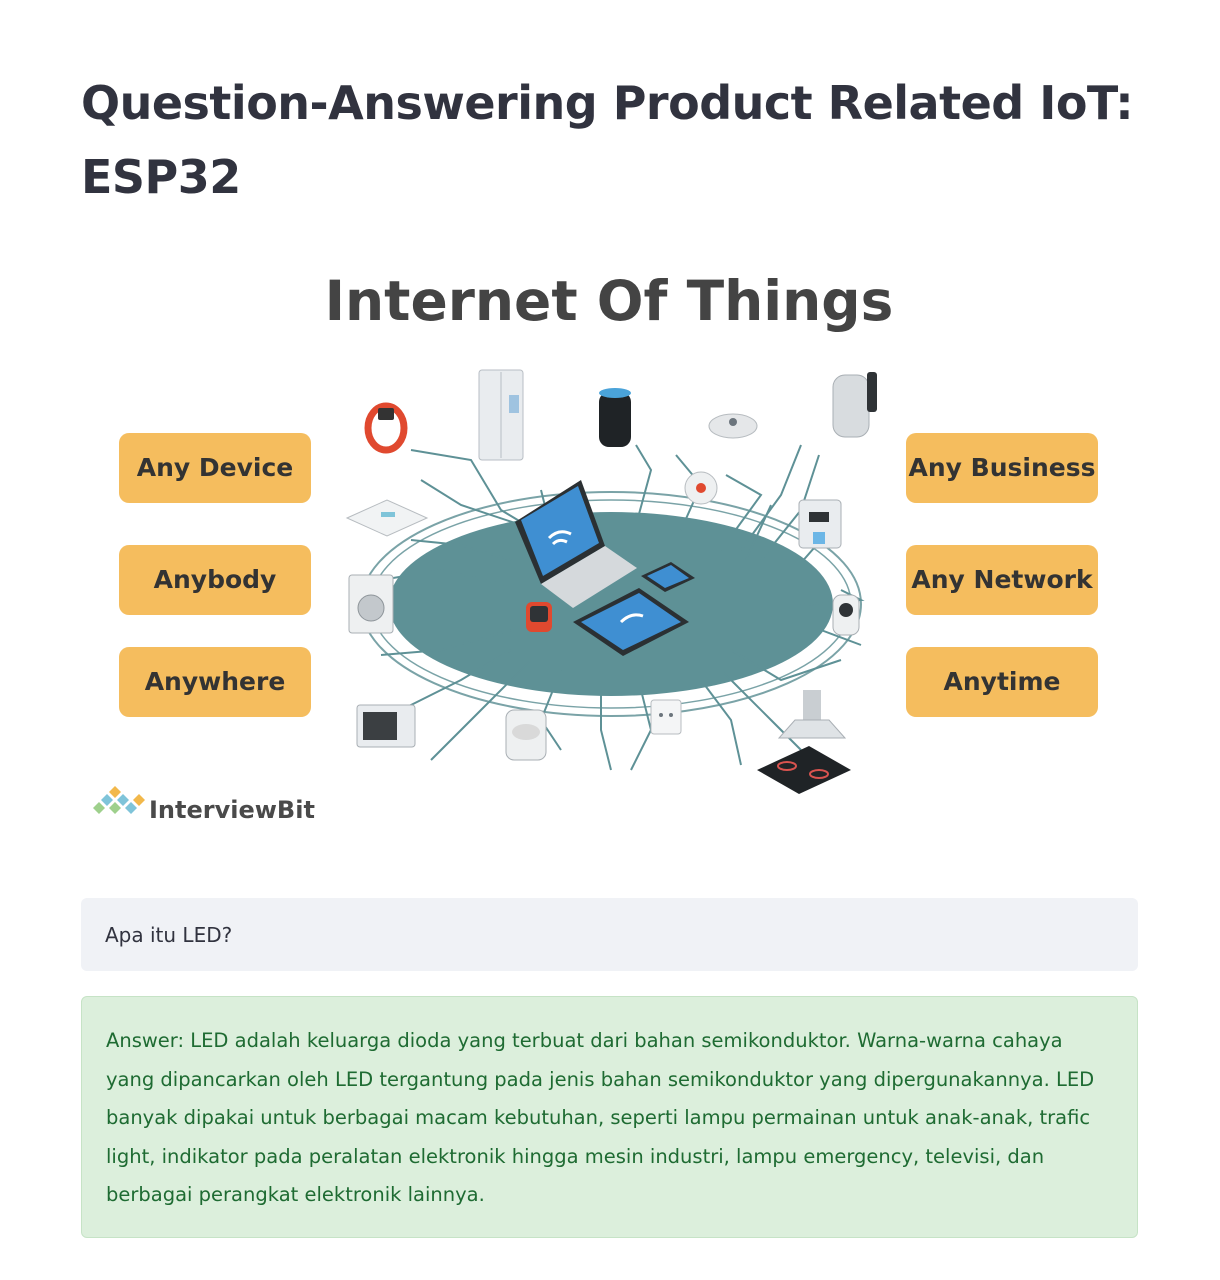  I want to click on cooktop-icon, so click(804, 770).